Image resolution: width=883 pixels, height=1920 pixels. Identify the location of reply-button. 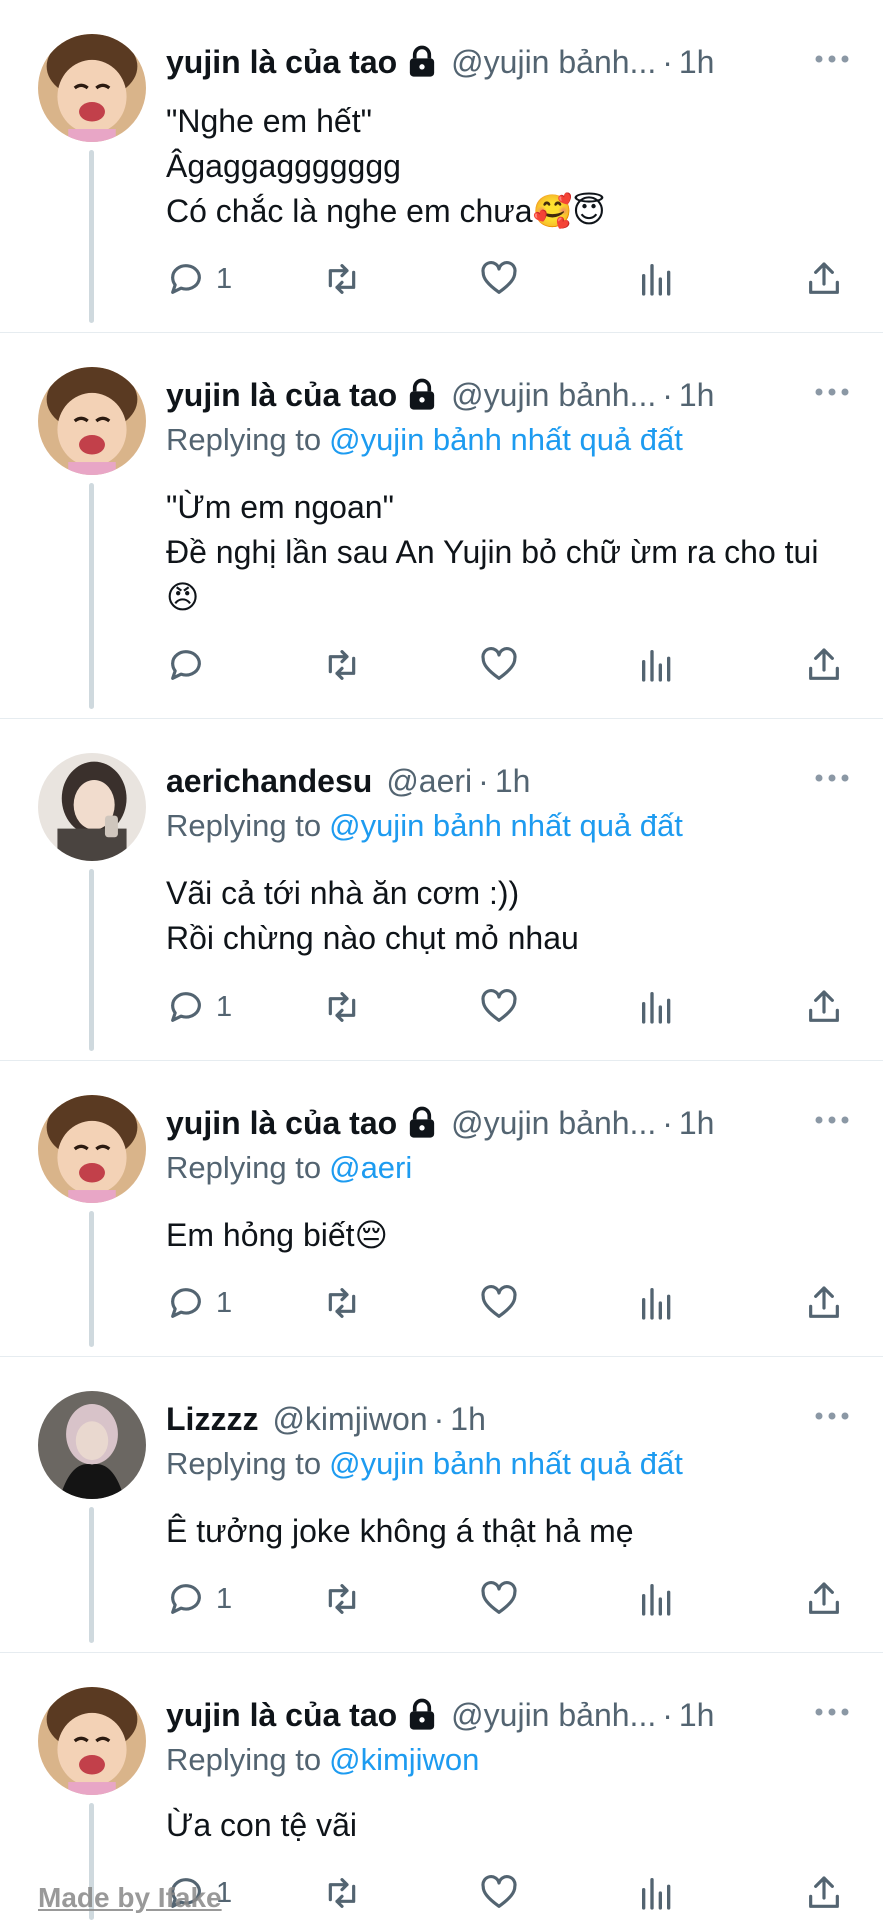
(191, 665).